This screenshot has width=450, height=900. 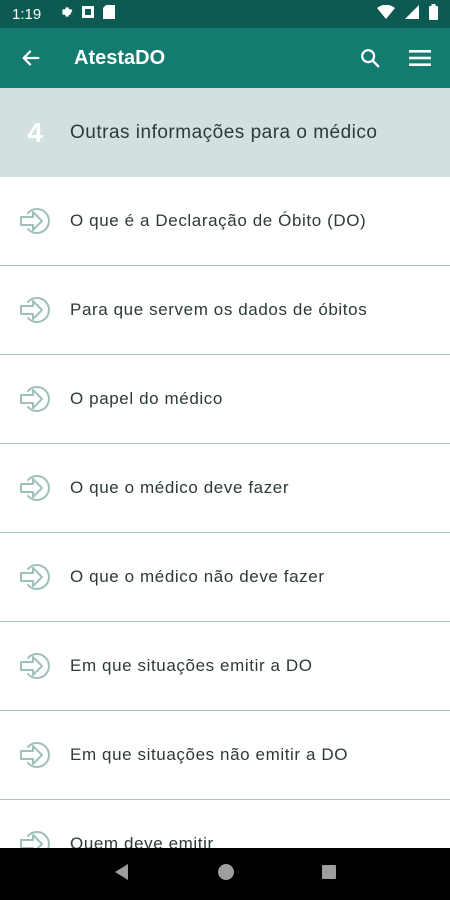 I want to click on section-header: 4 Outras informações para o médico, so click(x=225, y=132).